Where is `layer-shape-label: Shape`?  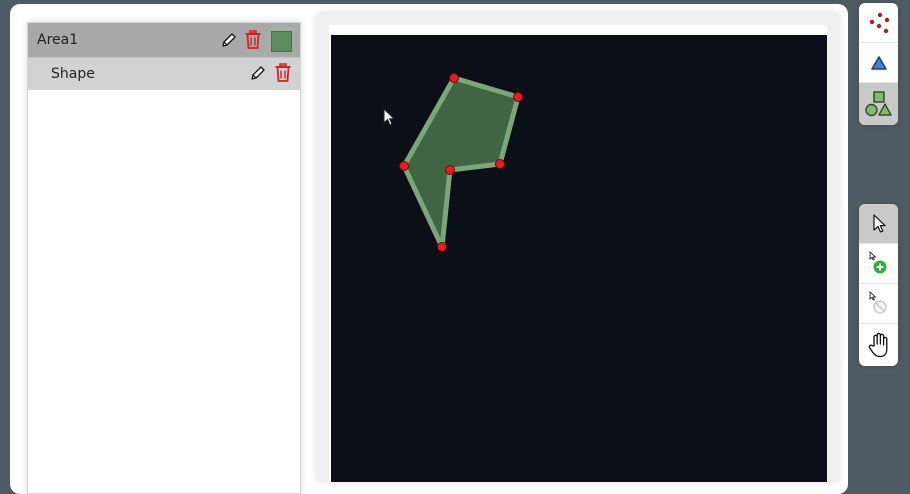 layer-shape-label: Shape is located at coordinates (73, 74).